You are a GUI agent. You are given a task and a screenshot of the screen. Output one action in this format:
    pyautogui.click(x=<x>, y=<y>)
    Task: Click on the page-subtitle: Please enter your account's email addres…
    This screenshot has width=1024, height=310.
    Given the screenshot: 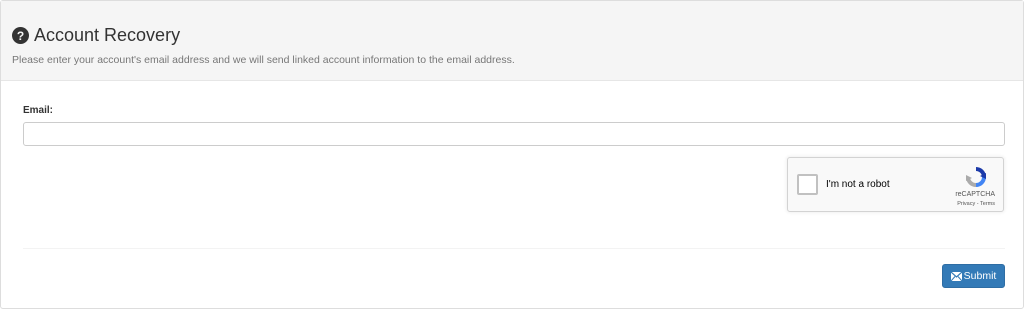 What is the action you would take?
    pyautogui.click(x=263, y=60)
    